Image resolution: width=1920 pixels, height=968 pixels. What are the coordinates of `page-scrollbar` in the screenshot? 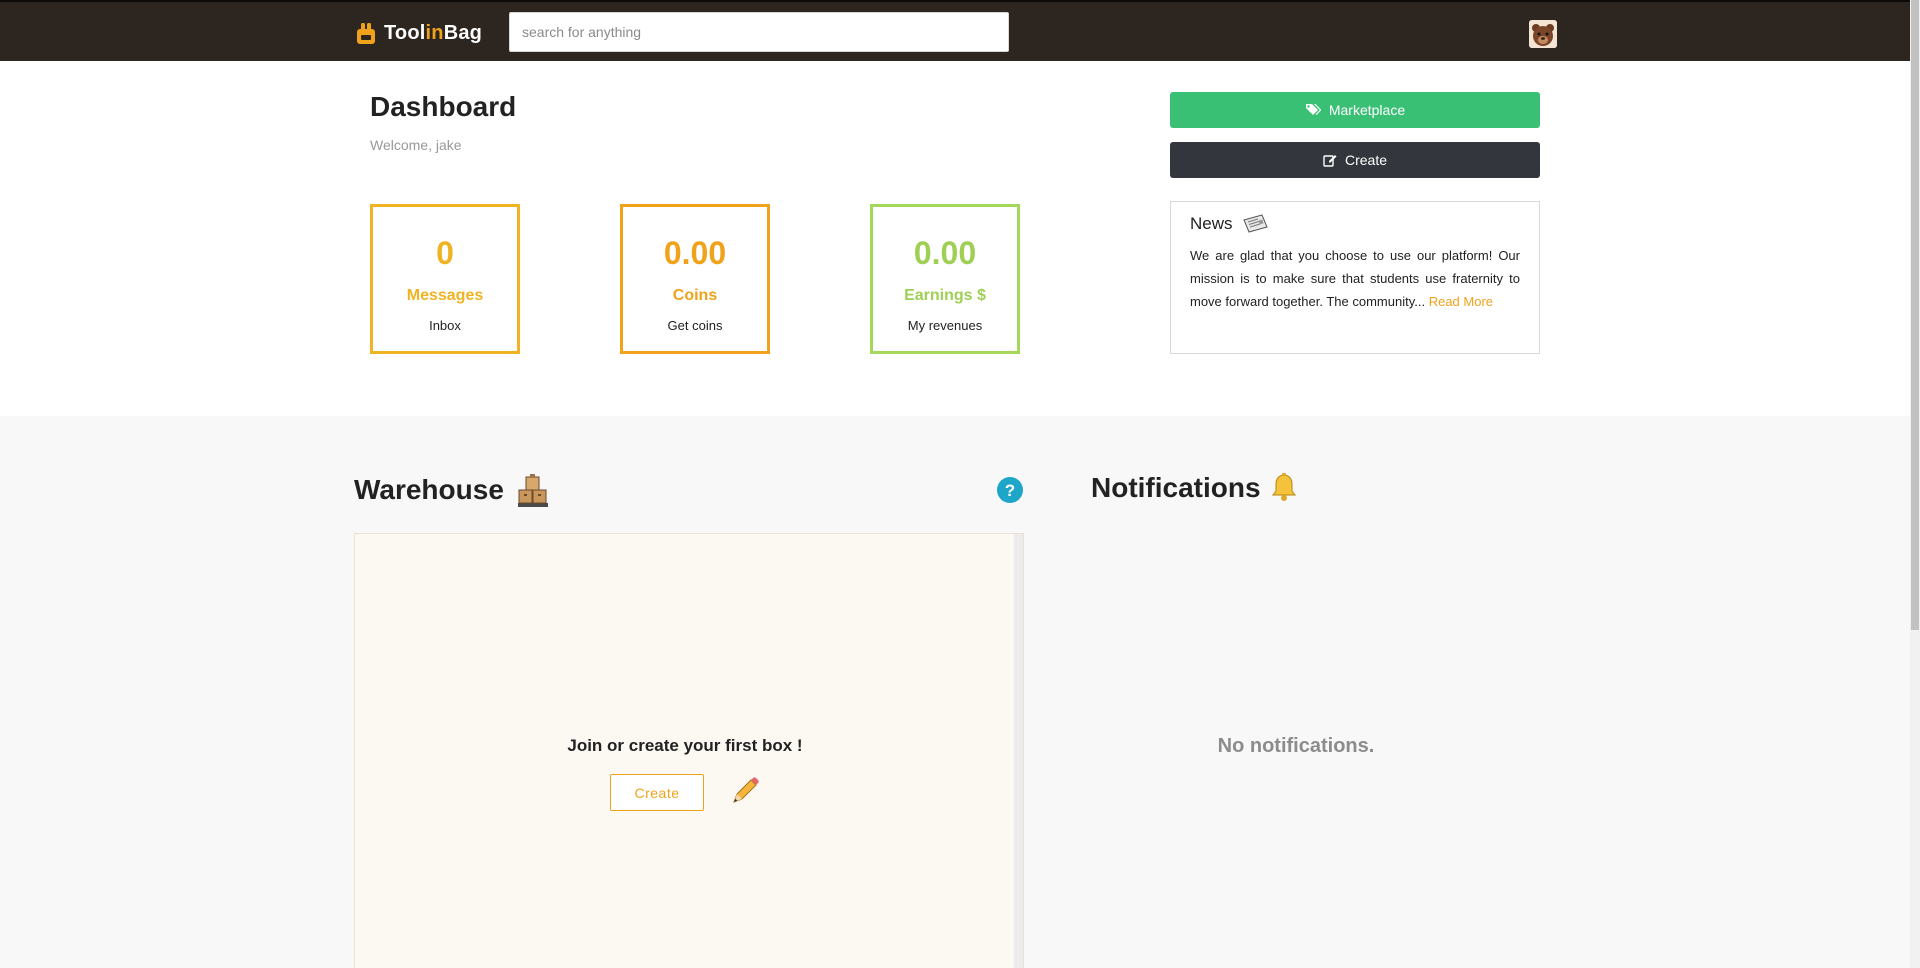 It's located at (1915, 484).